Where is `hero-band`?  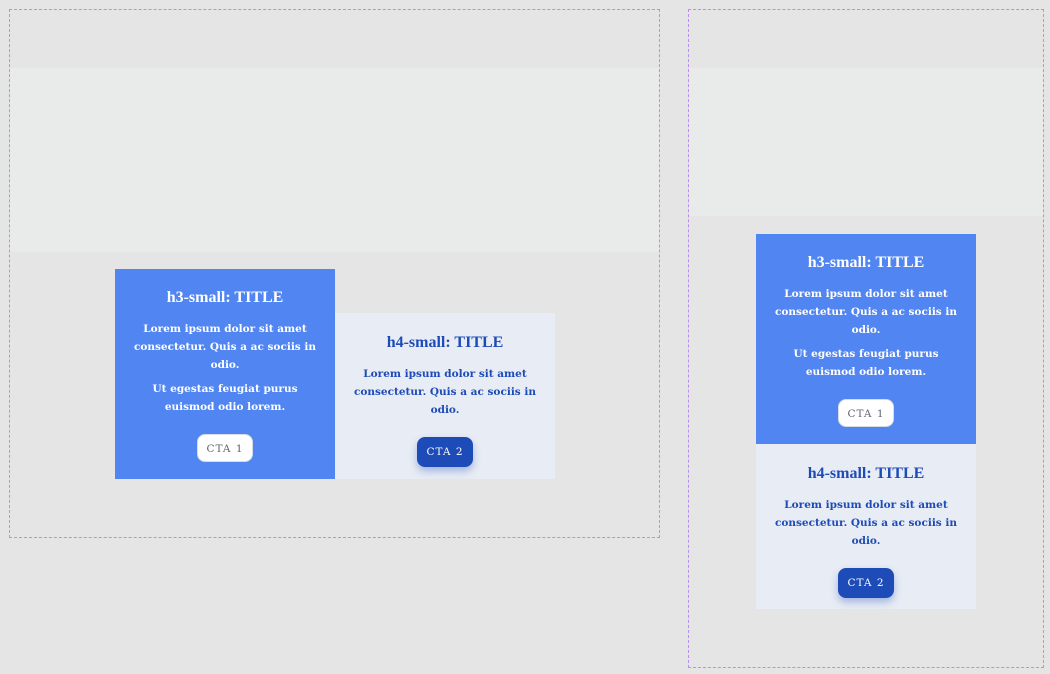
hero-band is located at coordinates (866, 142).